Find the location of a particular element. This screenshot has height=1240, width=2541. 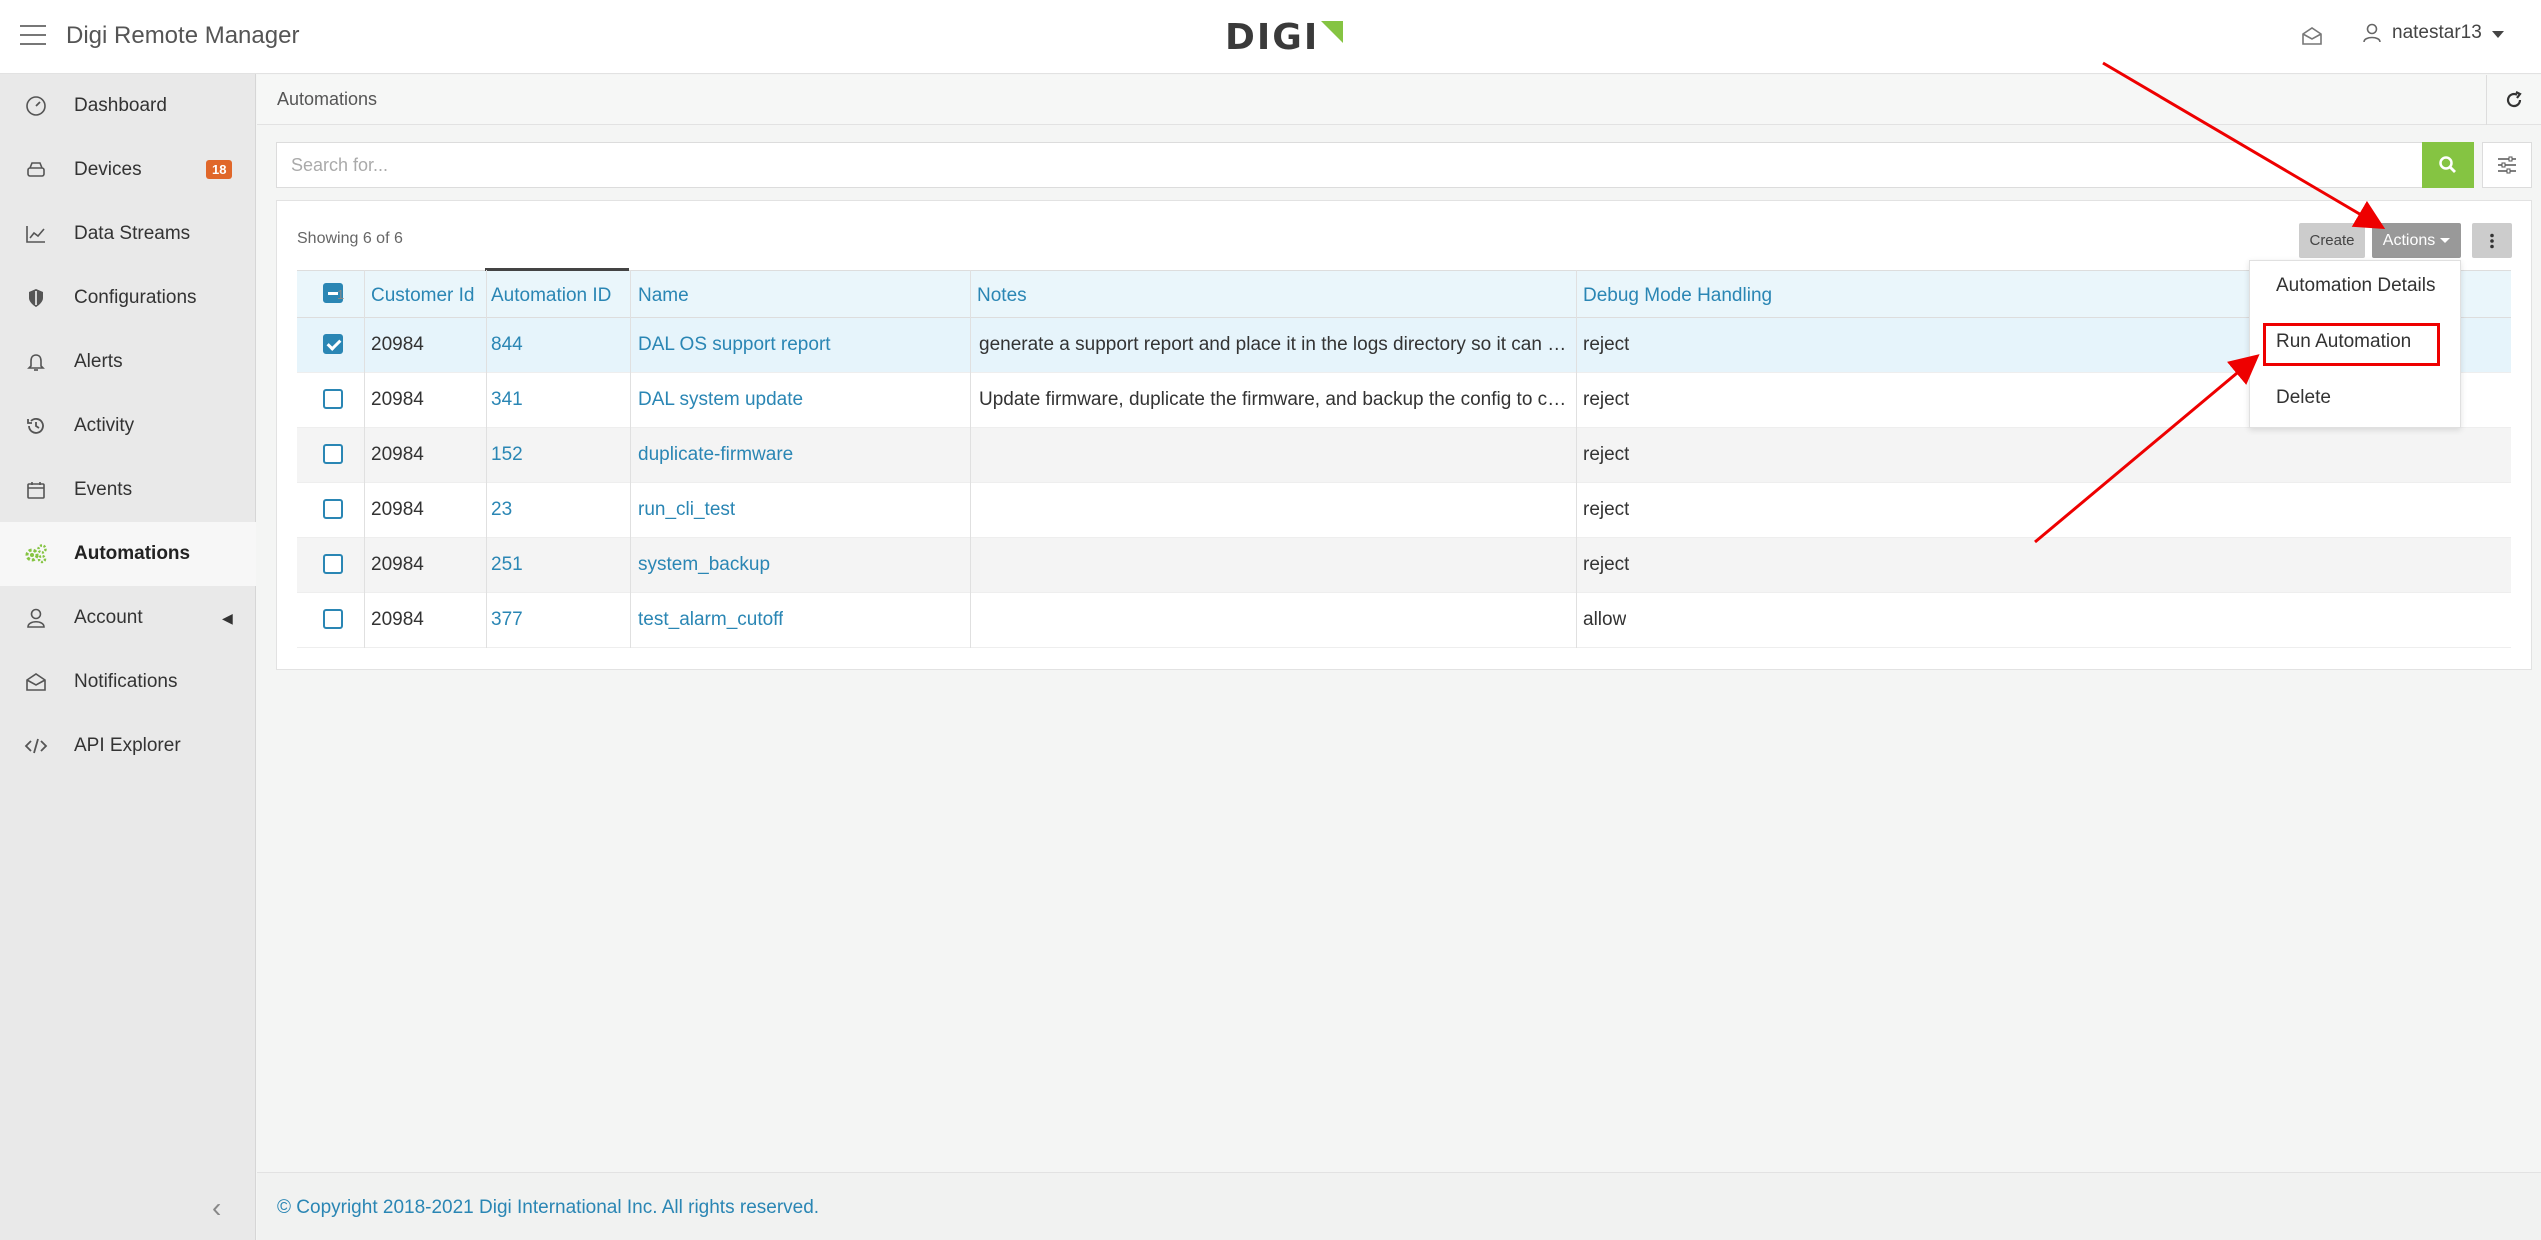

shield-icon is located at coordinates (36, 298).